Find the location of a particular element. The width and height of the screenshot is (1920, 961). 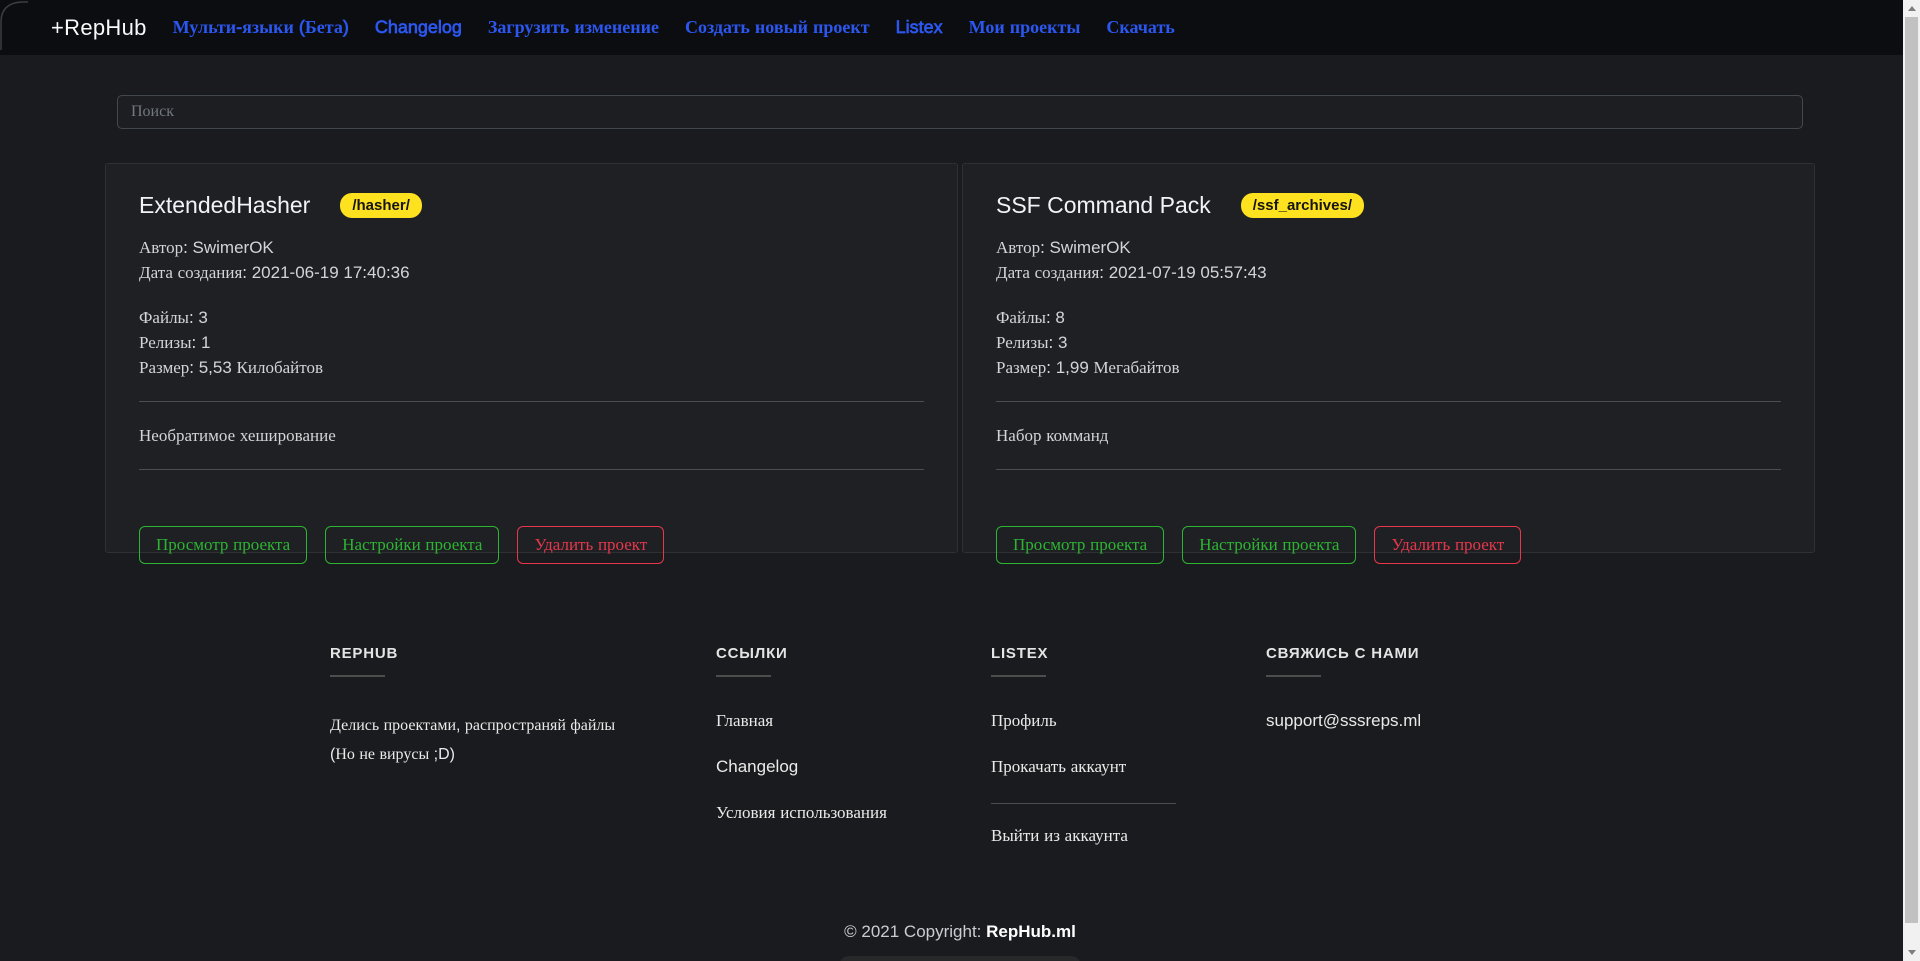

vertical-scrollbar is located at coordinates (1911, 480).